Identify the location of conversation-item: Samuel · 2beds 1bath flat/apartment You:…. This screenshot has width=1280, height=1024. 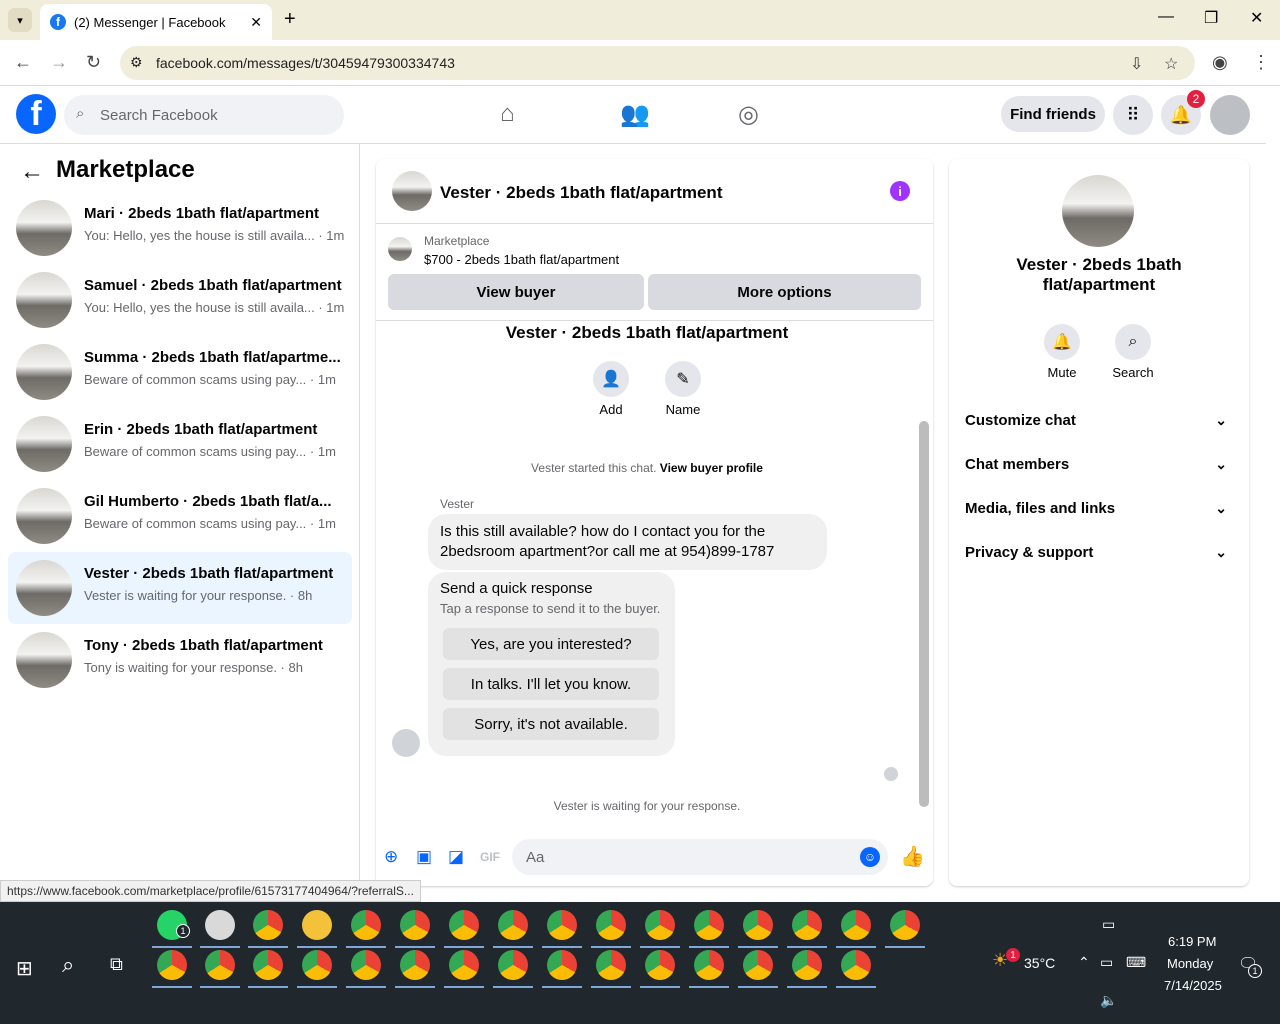
(180, 300).